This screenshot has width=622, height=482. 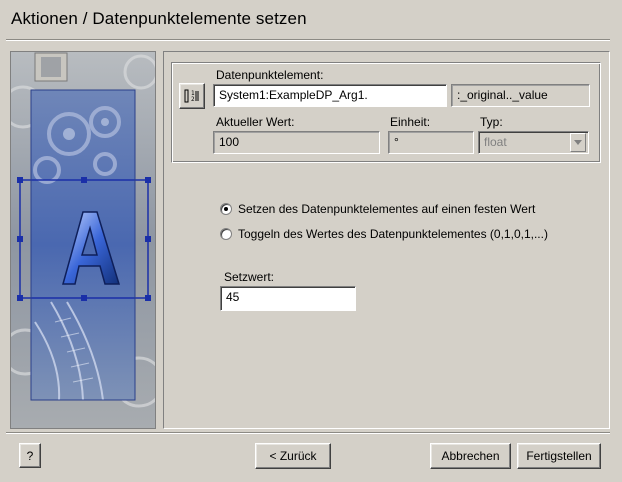 What do you see at coordinates (30, 455) in the screenshot?
I see `help-button: ?` at bounding box center [30, 455].